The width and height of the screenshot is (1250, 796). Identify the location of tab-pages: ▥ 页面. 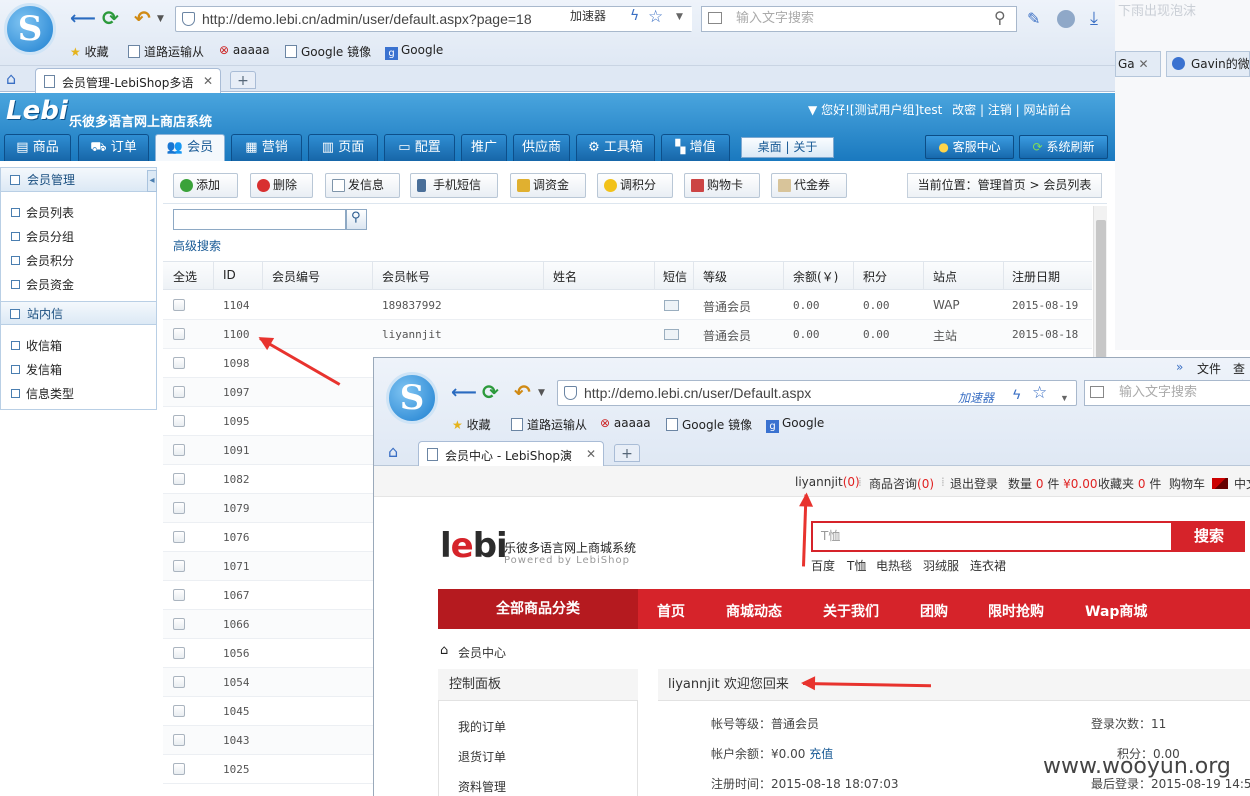
(343, 147).